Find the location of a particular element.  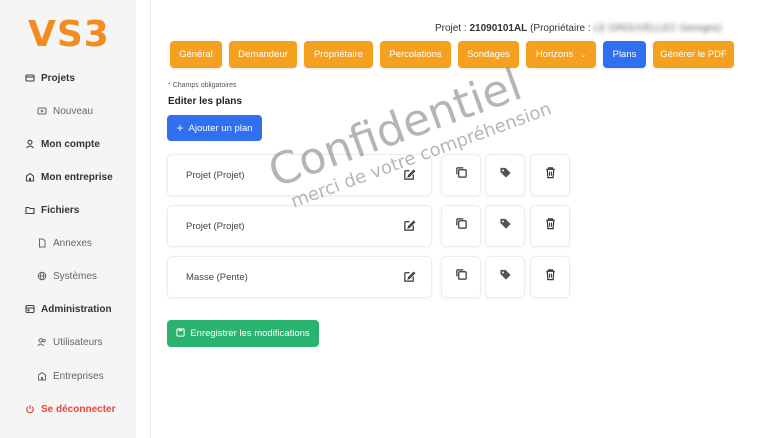

new-folder-icon is located at coordinates (42, 111).